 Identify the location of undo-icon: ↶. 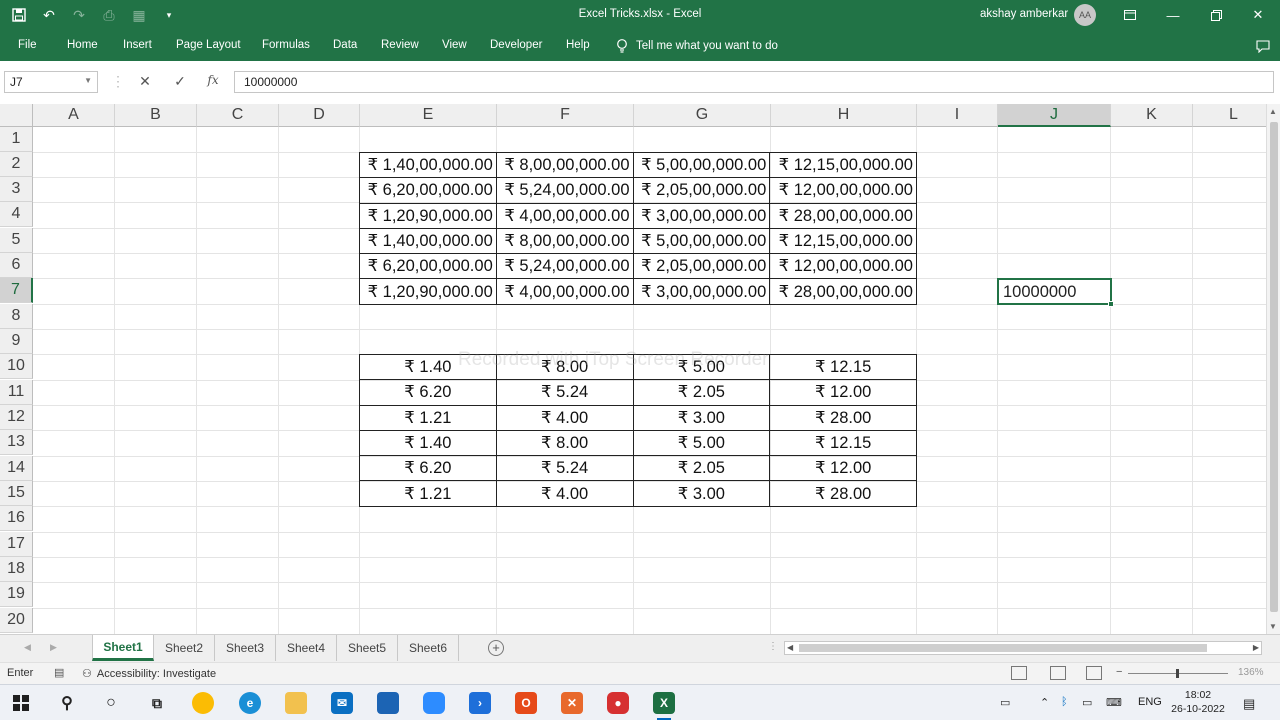
(49, 15).